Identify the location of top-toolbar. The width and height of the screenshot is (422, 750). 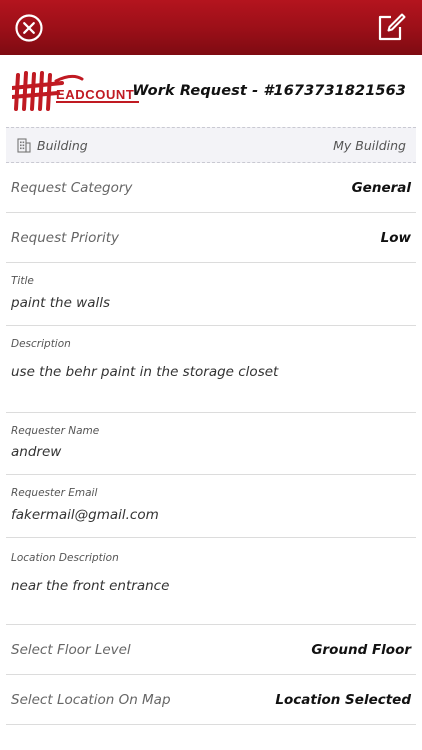
(211, 27).